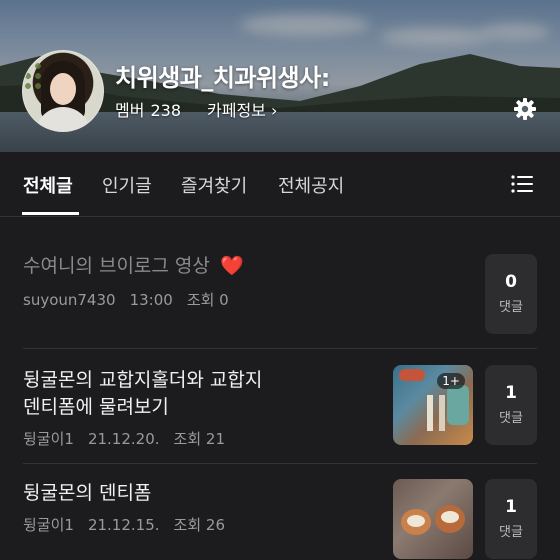 The width and height of the screenshot is (560, 560). What do you see at coordinates (231, 266) in the screenshot?
I see `heart-emoji: ❤️` at bounding box center [231, 266].